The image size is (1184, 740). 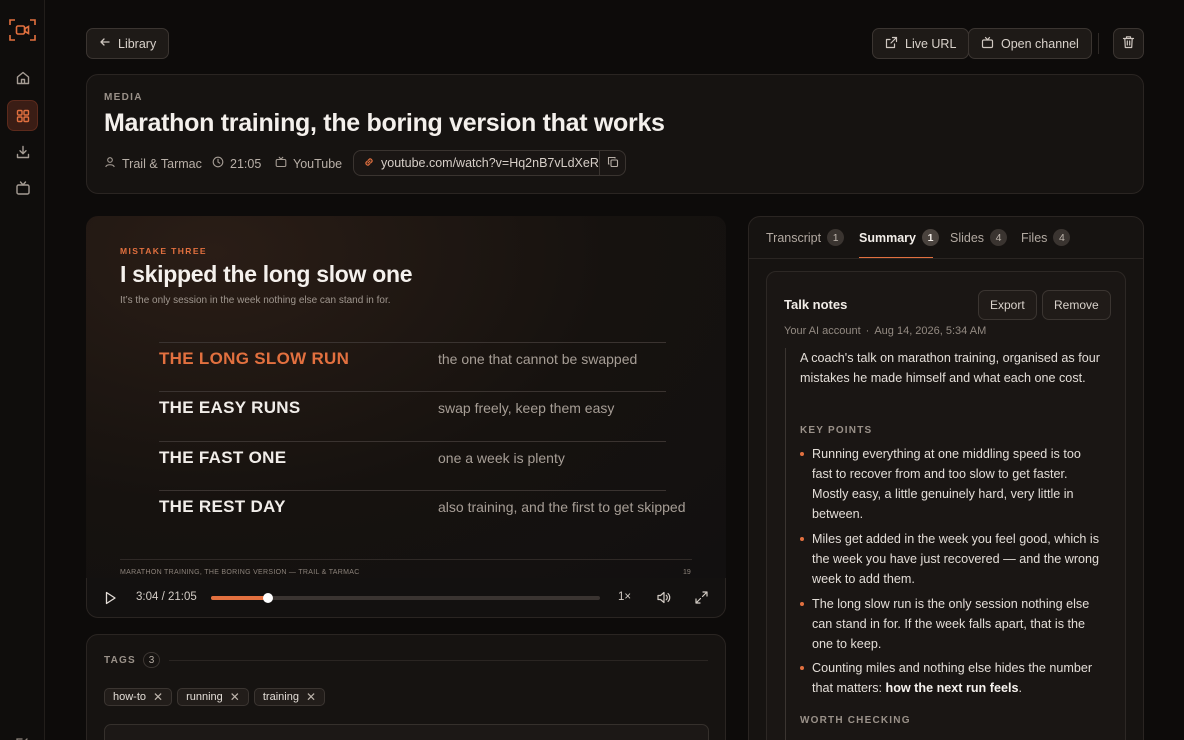 I want to click on side-rail, so click(x=22, y=370).